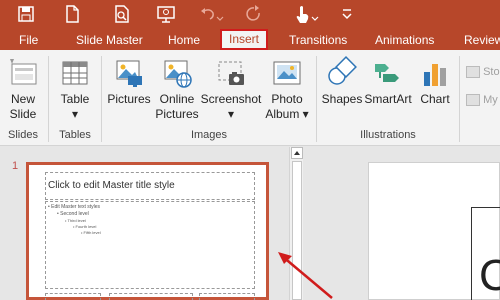 The width and height of the screenshot is (500, 300). I want to click on store-label: Sto, so click(491, 72).